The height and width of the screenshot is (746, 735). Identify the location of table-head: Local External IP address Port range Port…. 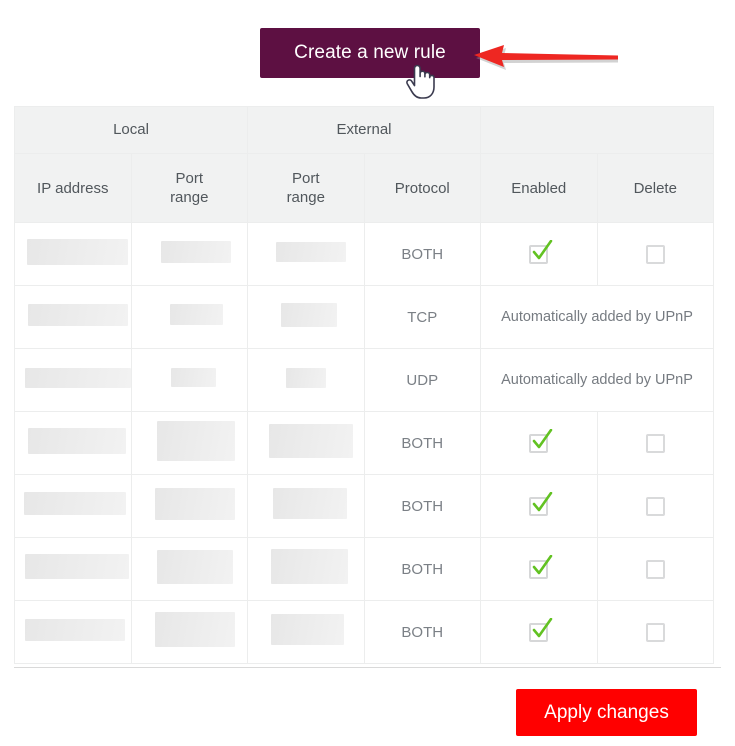
(364, 164).